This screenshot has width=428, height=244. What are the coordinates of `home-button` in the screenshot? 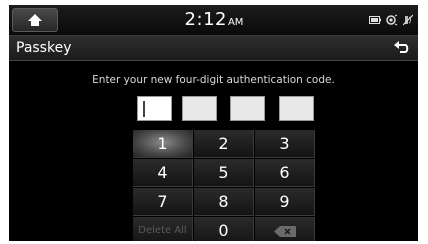 It's located at (35, 20).